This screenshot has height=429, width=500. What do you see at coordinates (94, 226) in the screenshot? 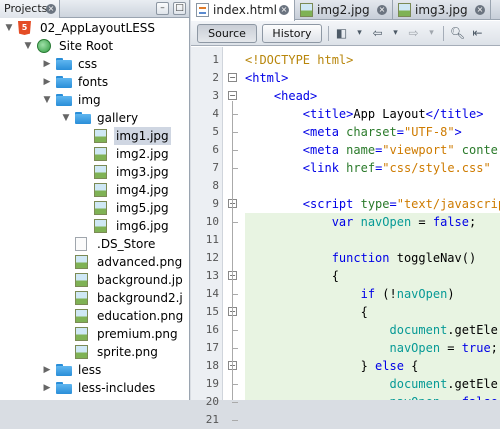
I see `tree-item: img6.jpg` at bounding box center [94, 226].